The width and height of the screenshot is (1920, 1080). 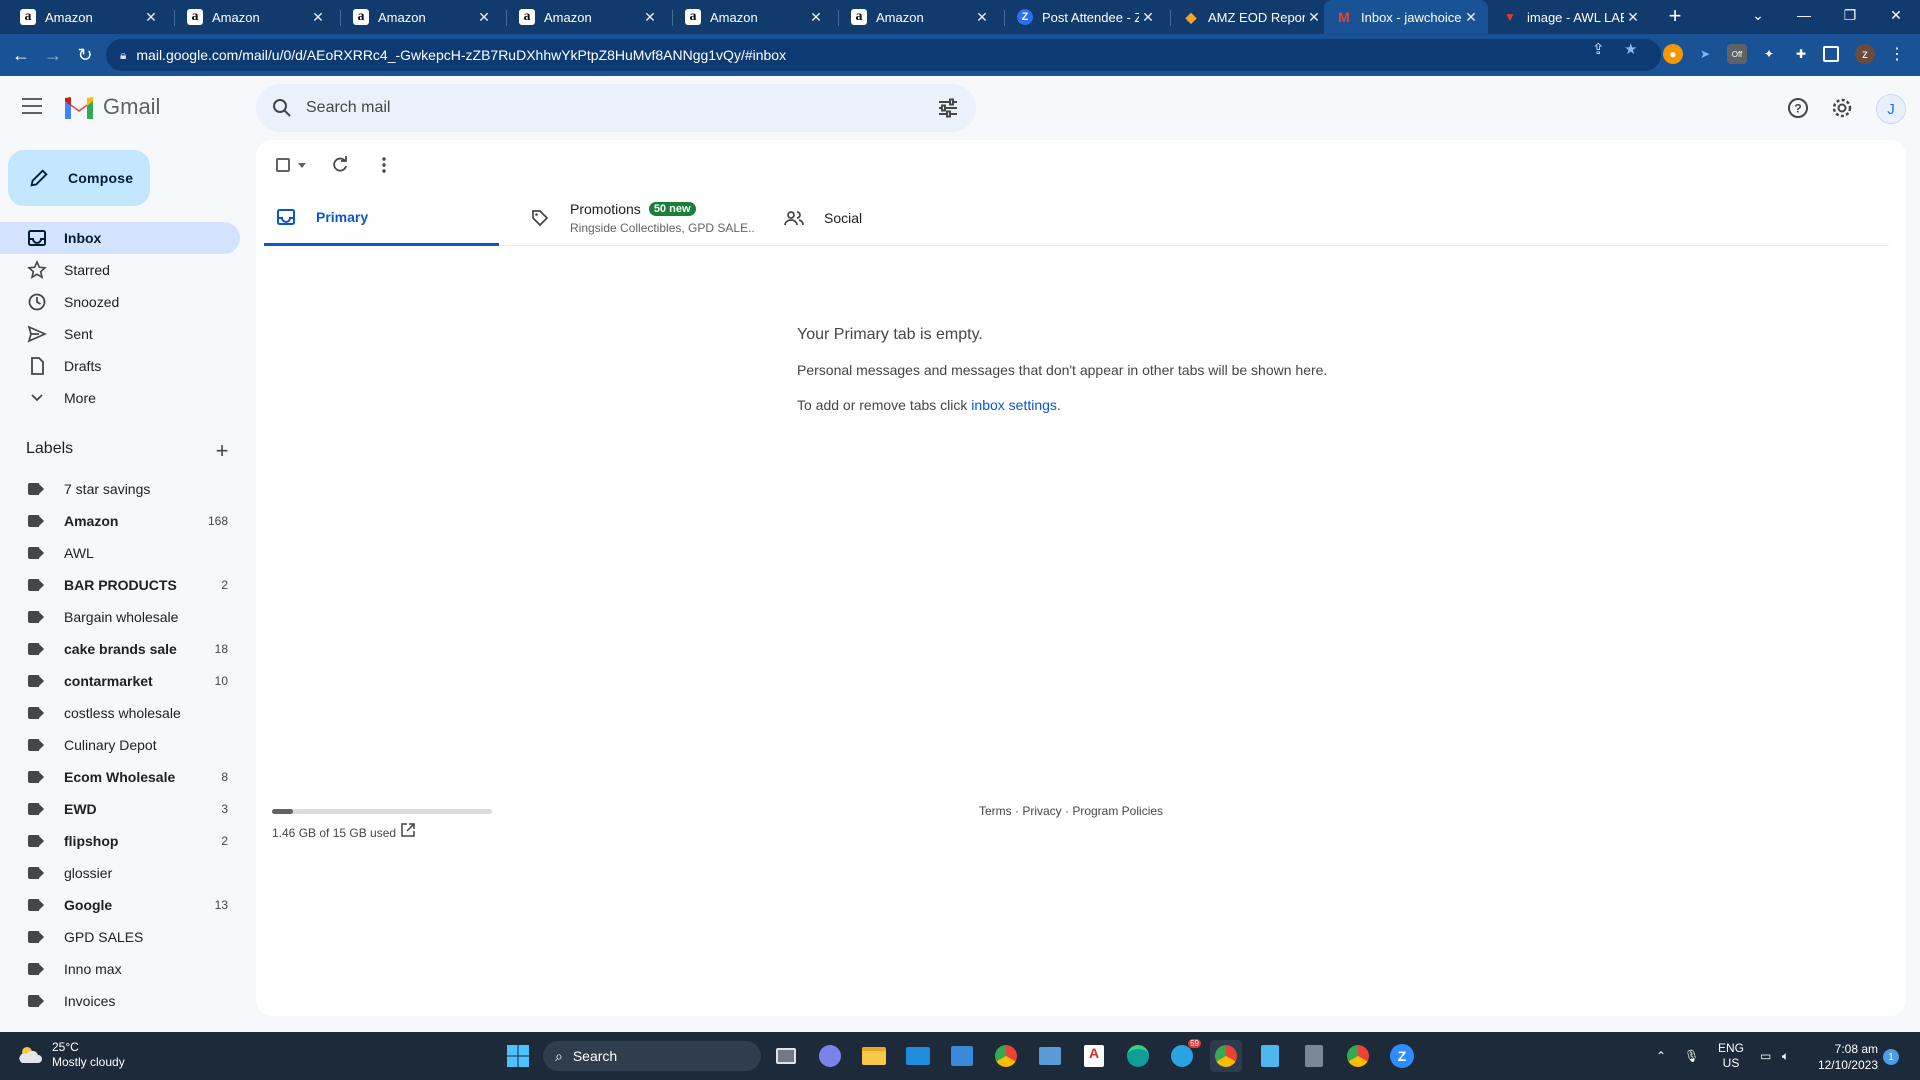 I want to click on file-explorer-icon, so click(x=874, y=1056).